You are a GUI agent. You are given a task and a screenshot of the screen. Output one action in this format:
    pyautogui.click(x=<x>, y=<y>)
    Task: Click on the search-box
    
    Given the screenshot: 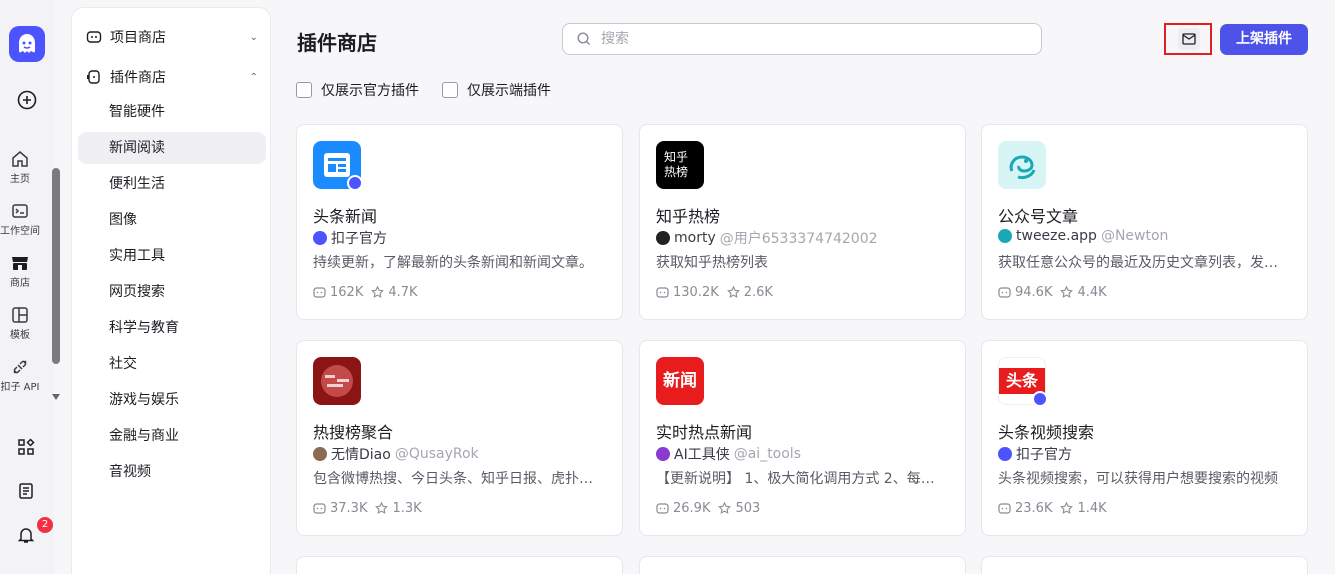 What is the action you would take?
    pyautogui.click(x=802, y=39)
    